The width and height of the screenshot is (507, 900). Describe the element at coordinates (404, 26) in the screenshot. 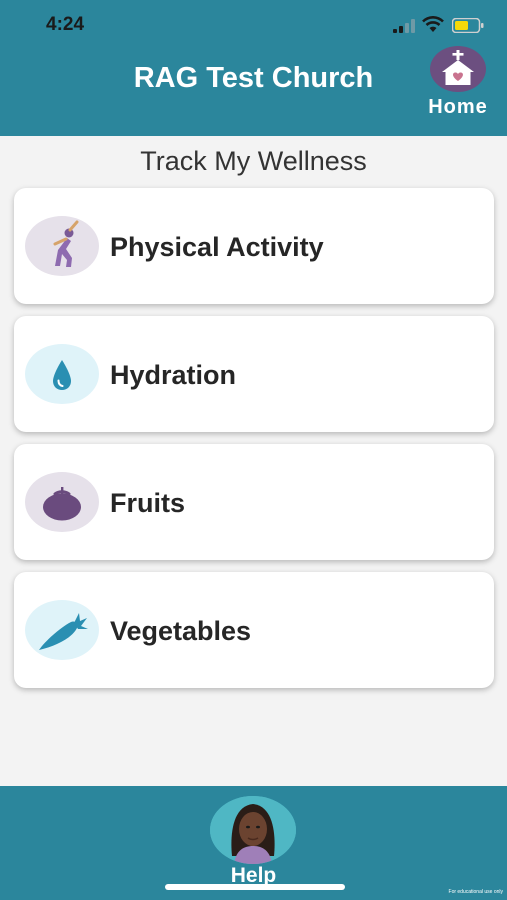

I see `signal-icon` at that location.